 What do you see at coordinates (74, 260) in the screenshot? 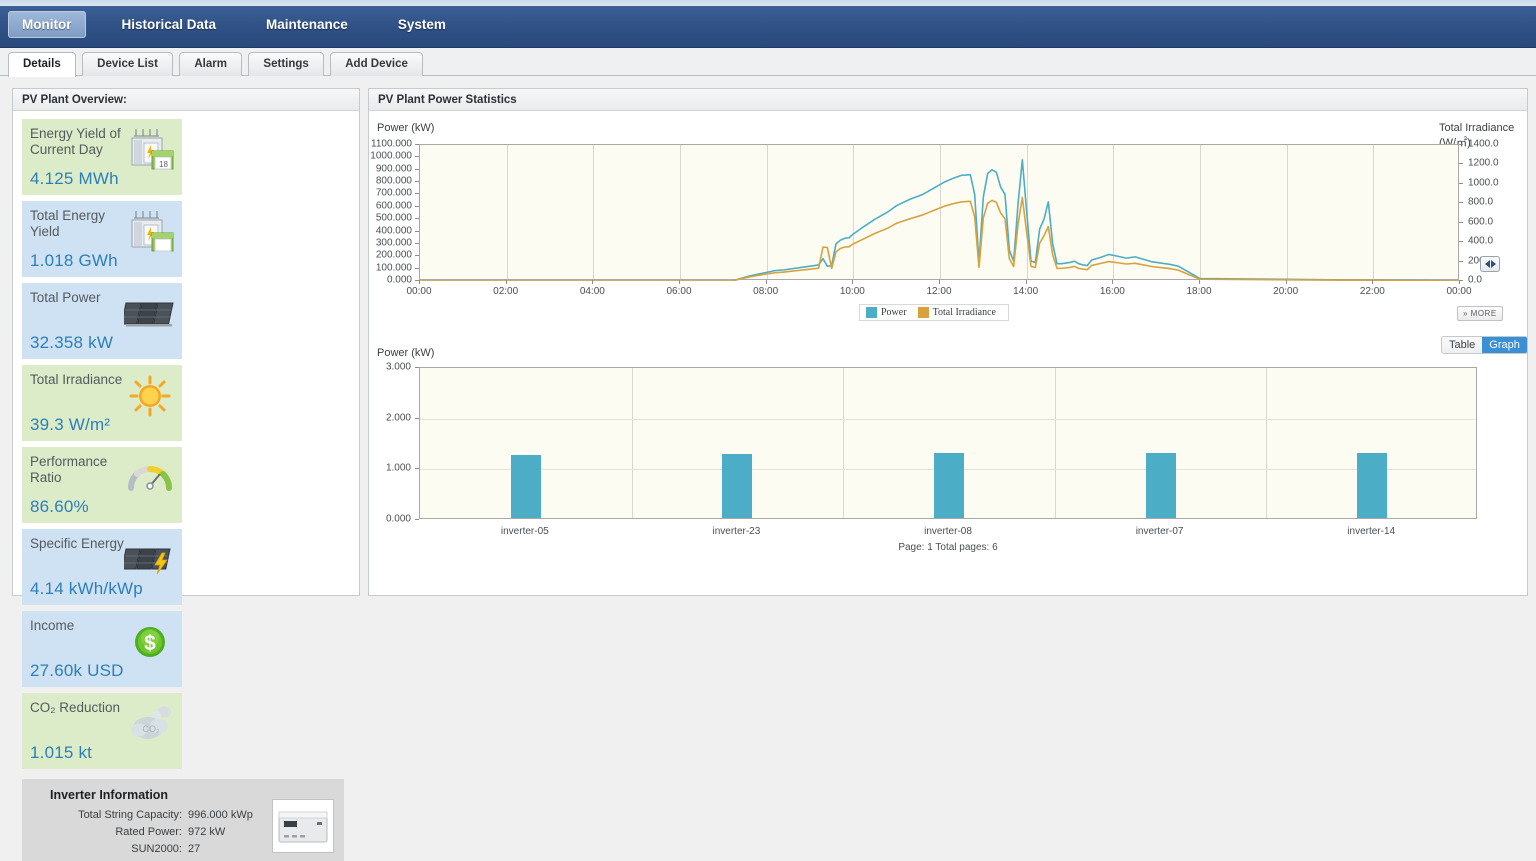
I see `kpi-card-value: 1.018 GWh` at bounding box center [74, 260].